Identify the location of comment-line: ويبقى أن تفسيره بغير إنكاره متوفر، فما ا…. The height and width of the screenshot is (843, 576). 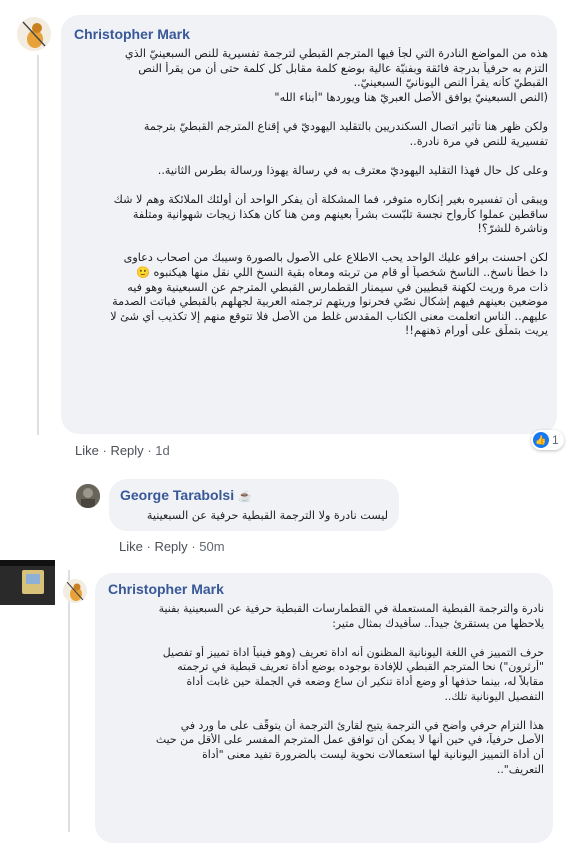
(330, 199).